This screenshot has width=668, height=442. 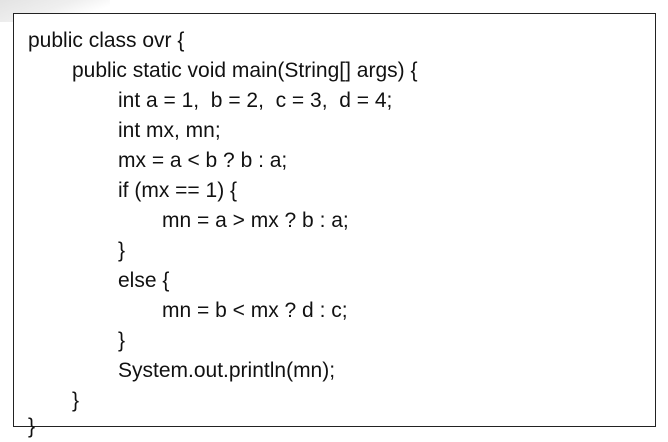 I want to click on code-line-if-body: mn = a > mx ? b : a;, so click(x=255, y=220).